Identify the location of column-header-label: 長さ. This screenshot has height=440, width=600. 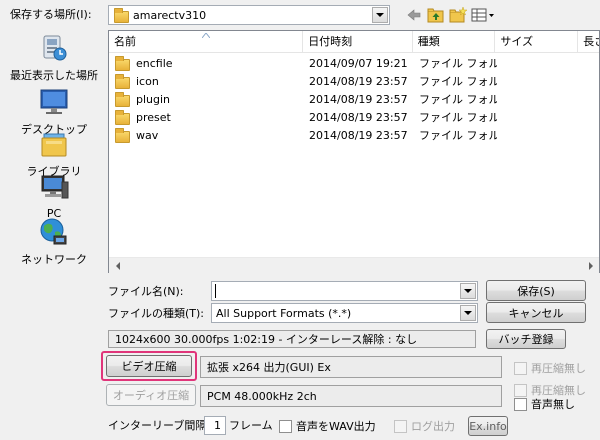
(591, 41).